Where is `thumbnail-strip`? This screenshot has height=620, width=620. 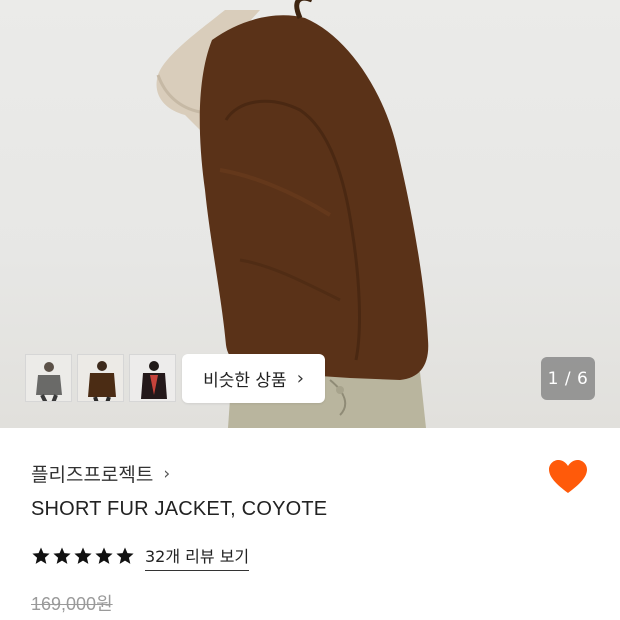
thumbnail-strip is located at coordinates (100, 378).